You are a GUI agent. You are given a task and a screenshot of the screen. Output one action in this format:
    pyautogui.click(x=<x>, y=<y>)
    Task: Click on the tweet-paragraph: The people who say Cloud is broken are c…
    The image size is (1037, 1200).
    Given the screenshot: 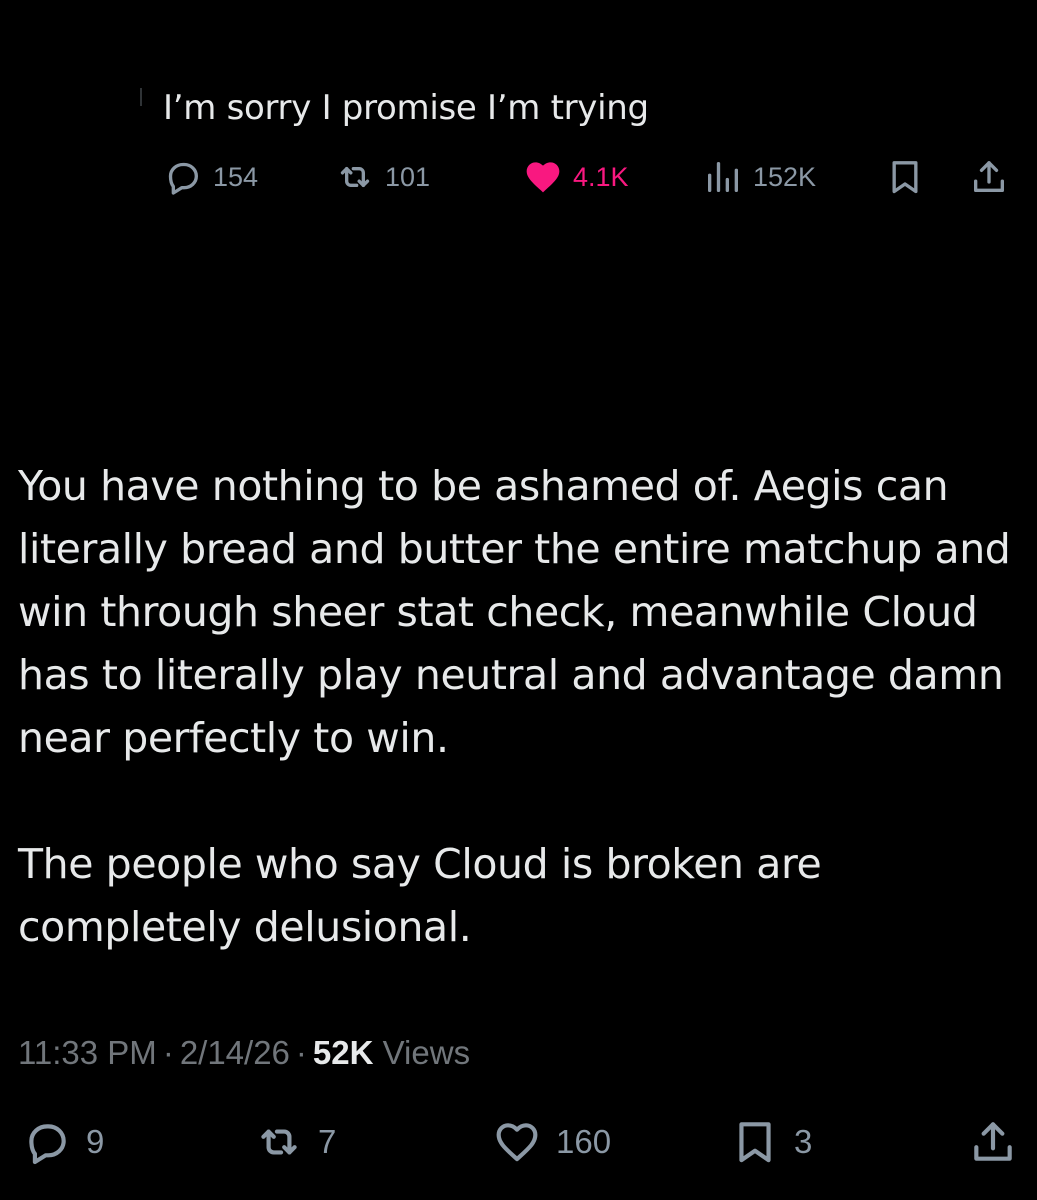 What is the action you would take?
    pyautogui.click(x=420, y=895)
    